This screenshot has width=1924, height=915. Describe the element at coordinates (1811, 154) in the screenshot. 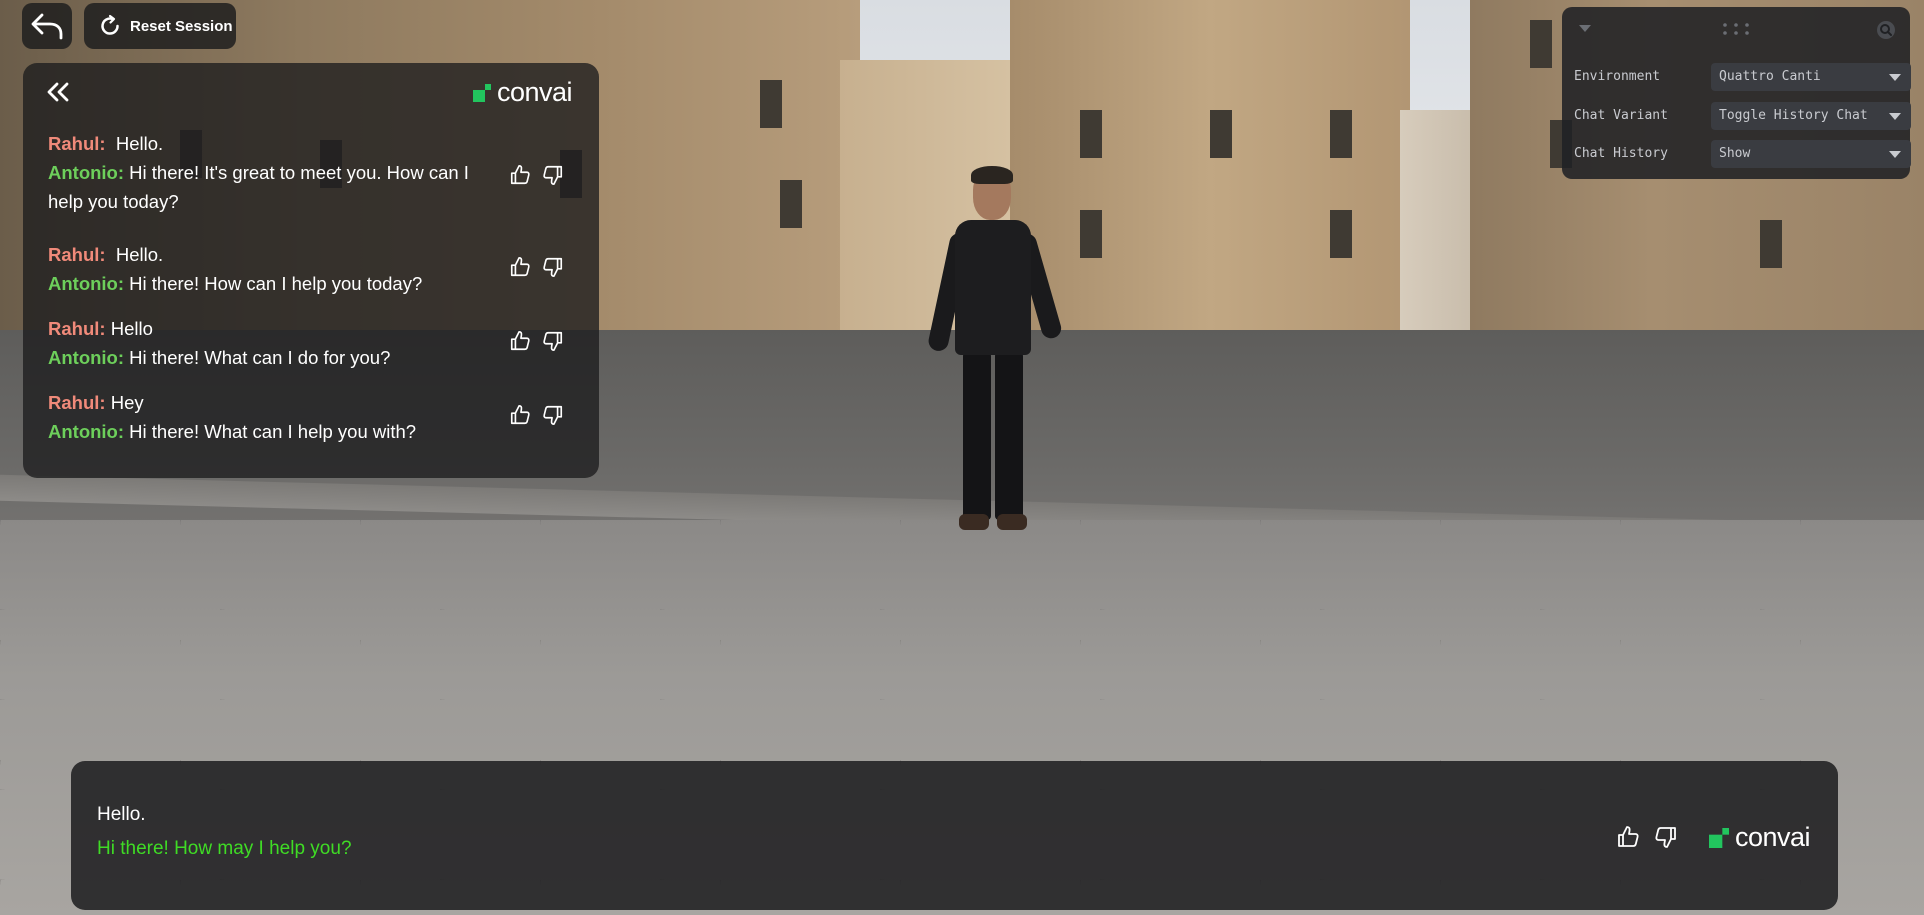

I see `chat-history-select: Show` at that location.